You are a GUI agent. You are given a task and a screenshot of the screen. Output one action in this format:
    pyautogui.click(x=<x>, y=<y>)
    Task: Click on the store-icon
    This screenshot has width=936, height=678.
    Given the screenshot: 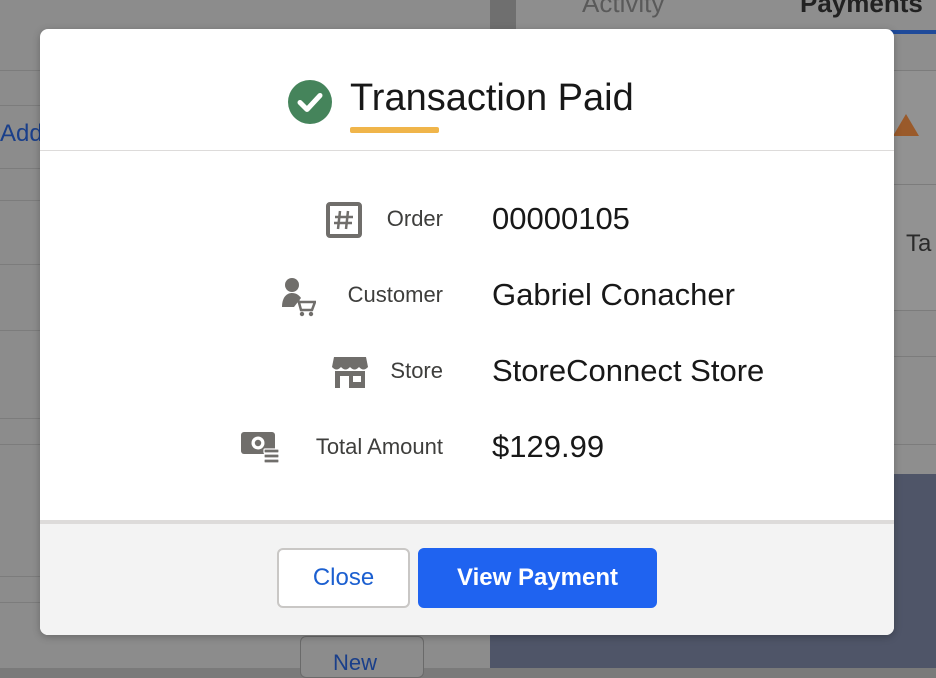 What is the action you would take?
    pyautogui.click(x=350, y=374)
    